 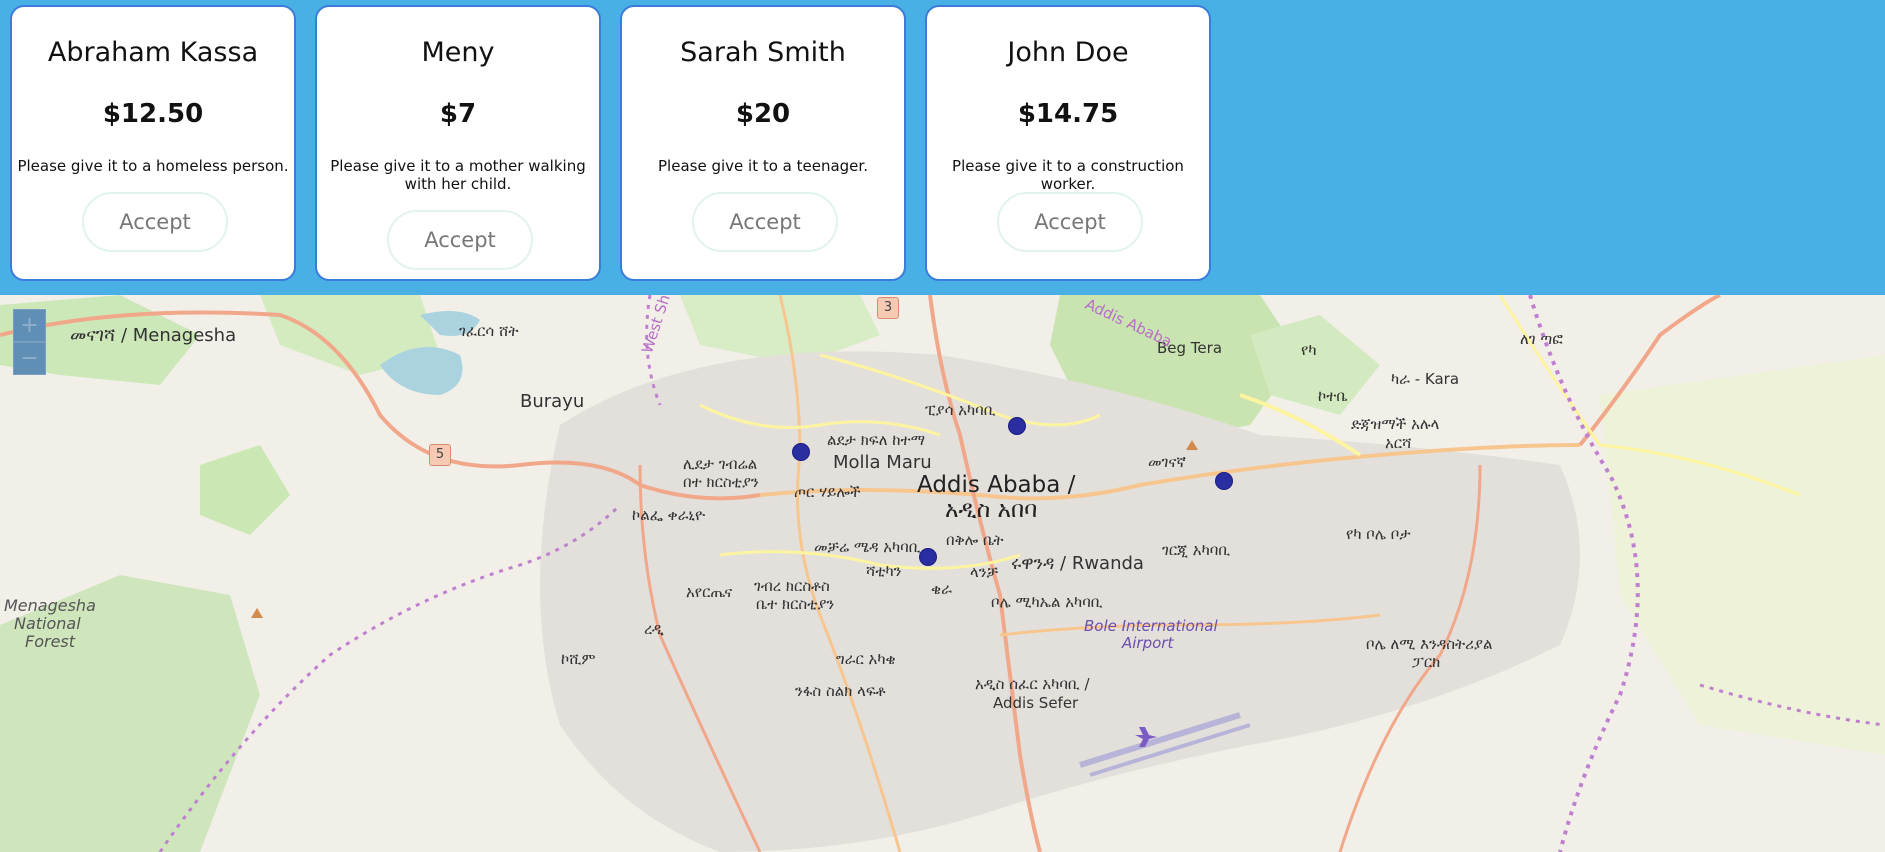 I want to click on zoom-in-button: +, so click(x=29, y=325).